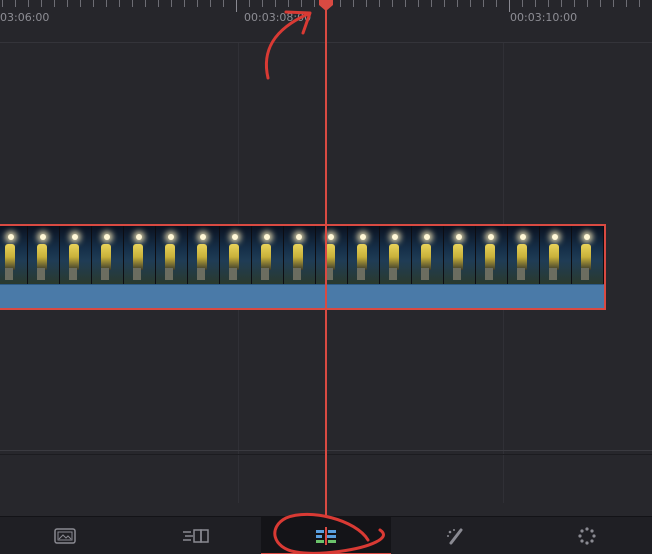 The width and height of the screenshot is (652, 554). I want to click on ruler-major-tick, so click(509, 6).